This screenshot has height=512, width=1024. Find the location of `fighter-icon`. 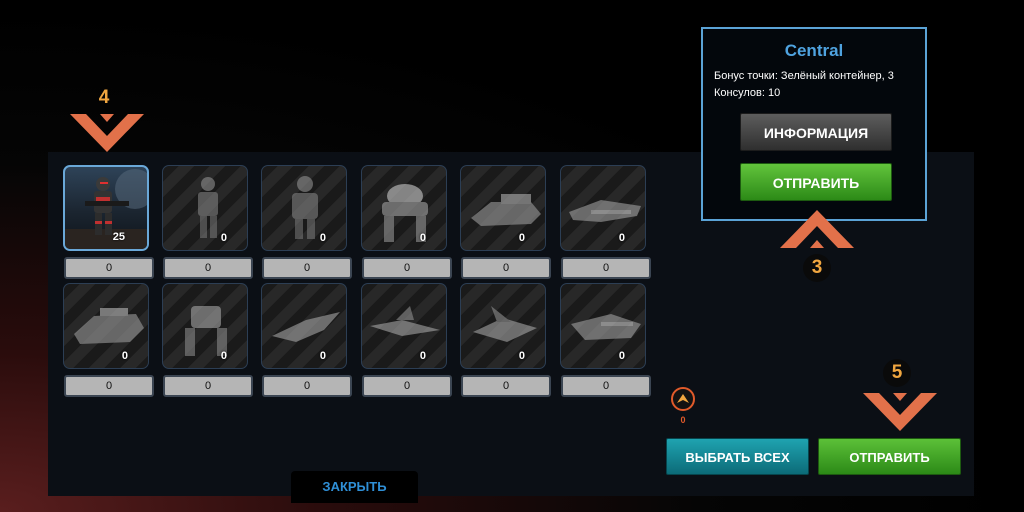

fighter-icon is located at coordinates (306, 327).